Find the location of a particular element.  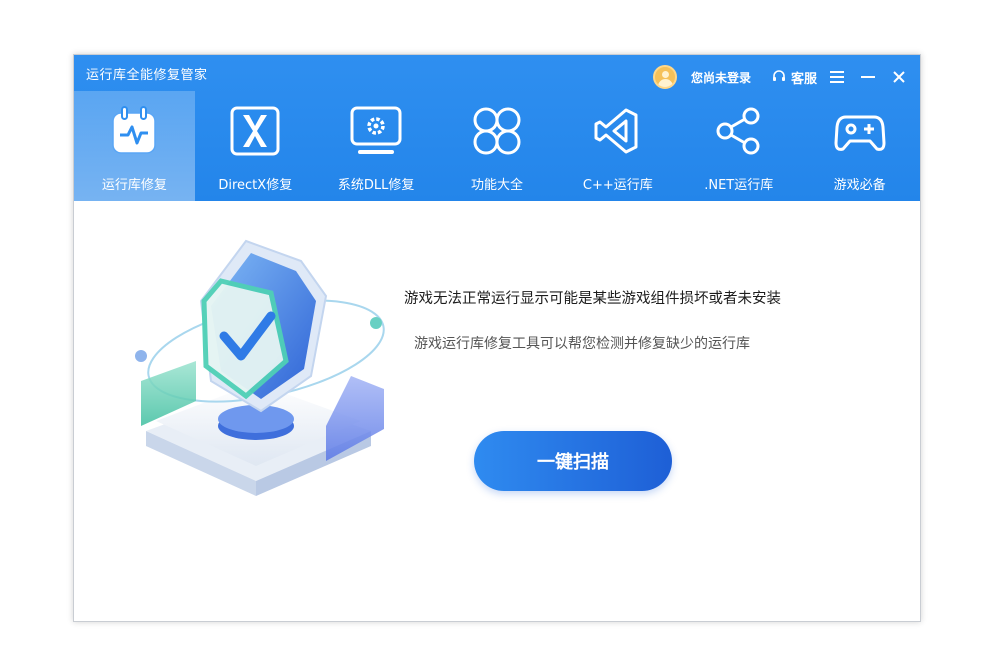

clover-icon is located at coordinates (497, 131).